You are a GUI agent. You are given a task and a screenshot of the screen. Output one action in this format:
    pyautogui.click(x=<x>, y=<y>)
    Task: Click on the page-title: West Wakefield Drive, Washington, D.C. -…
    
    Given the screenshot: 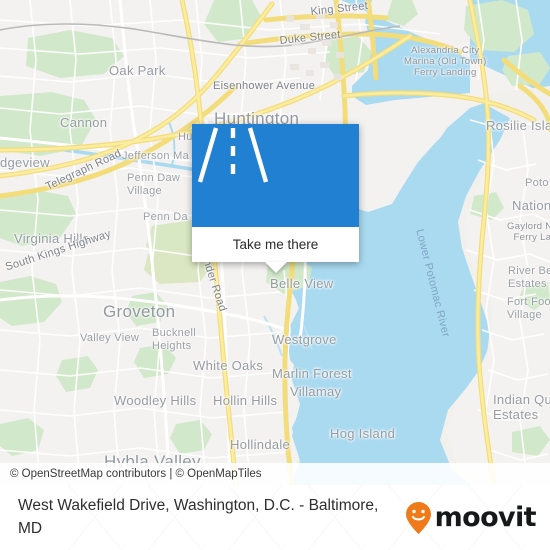 What is the action you would take?
    pyautogui.click(x=198, y=517)
    